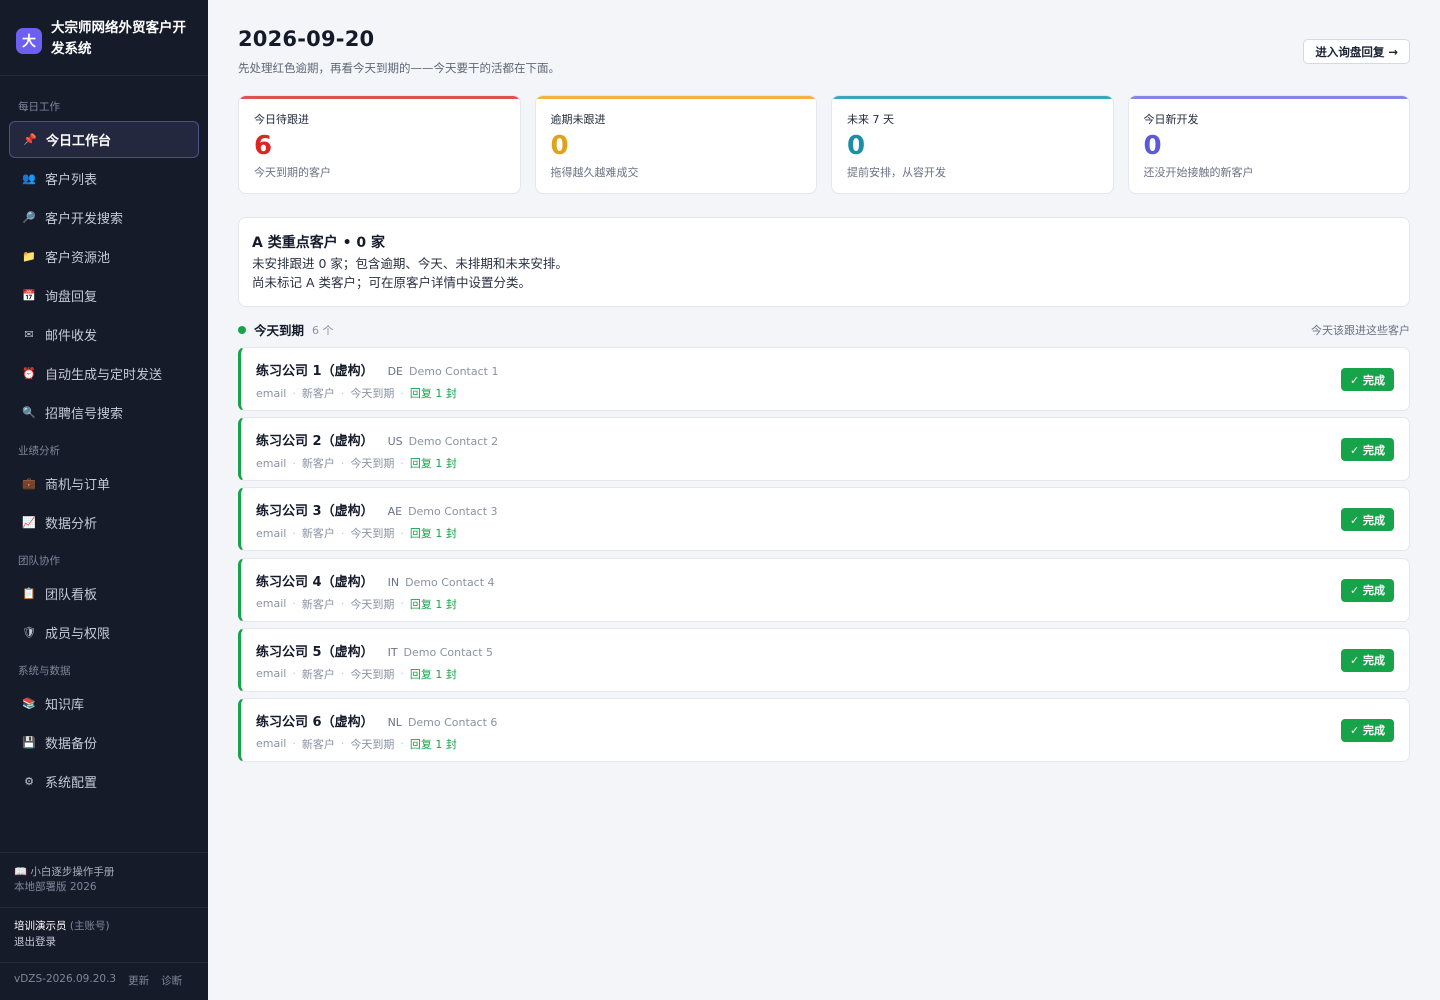  I want to click on page-subtitle: 先处理红色逾期，再看今天到期的——今天要干的活都在下面。, so click(399, 68).